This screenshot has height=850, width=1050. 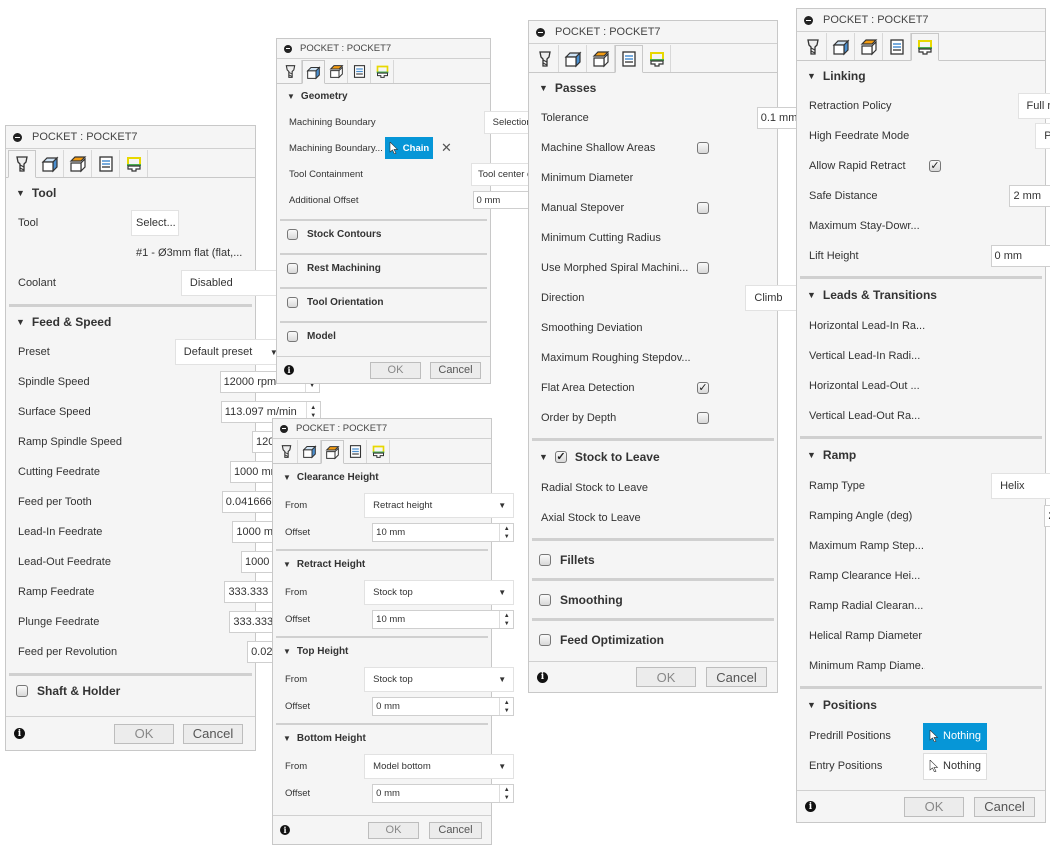 What do you see at coordinates (1020, 256) in the screenshot?
I see `lift-height-row-input: 0 mm ▲▼` at bounding box center [1020, 256].